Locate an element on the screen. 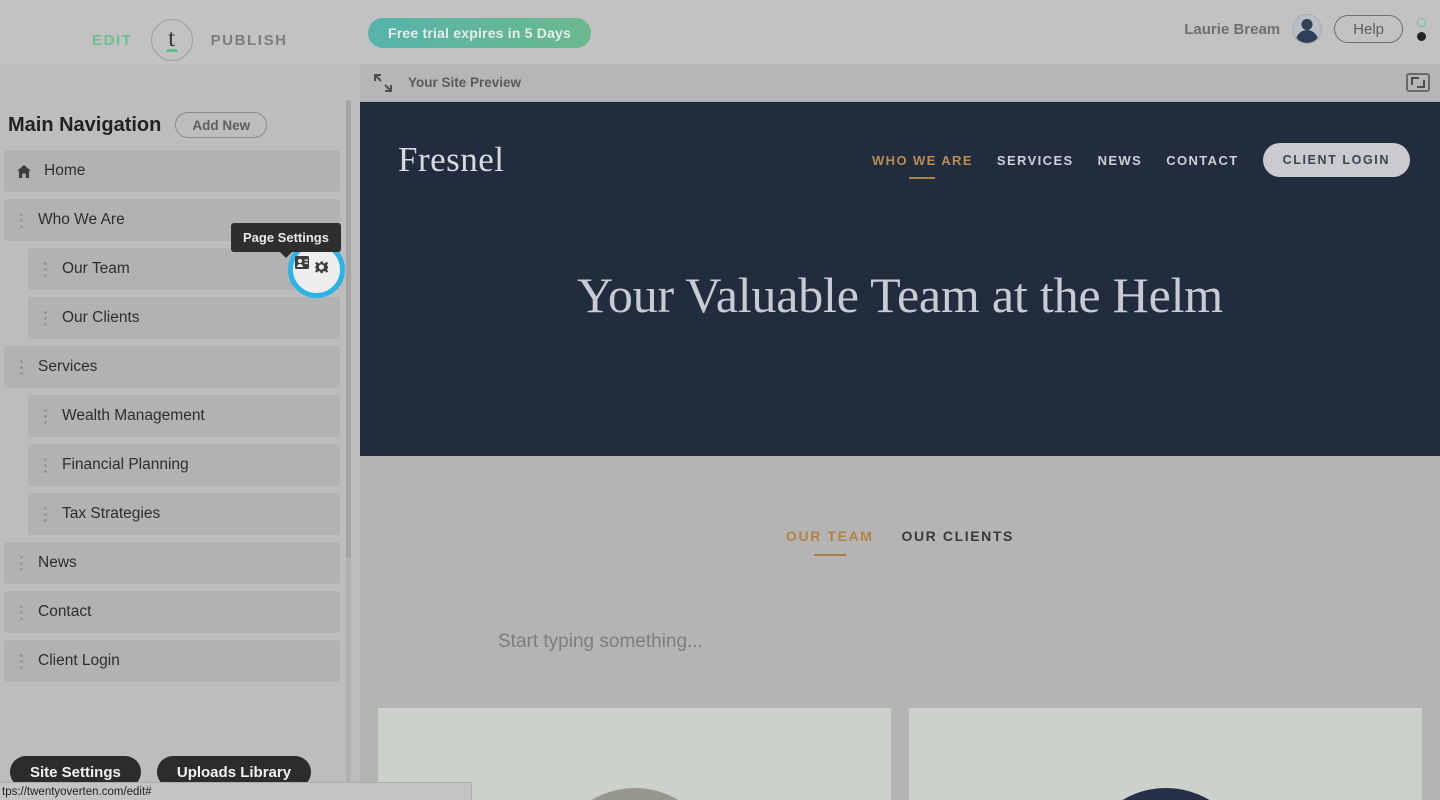  status-indicators is located at coordinates (1421, 29).